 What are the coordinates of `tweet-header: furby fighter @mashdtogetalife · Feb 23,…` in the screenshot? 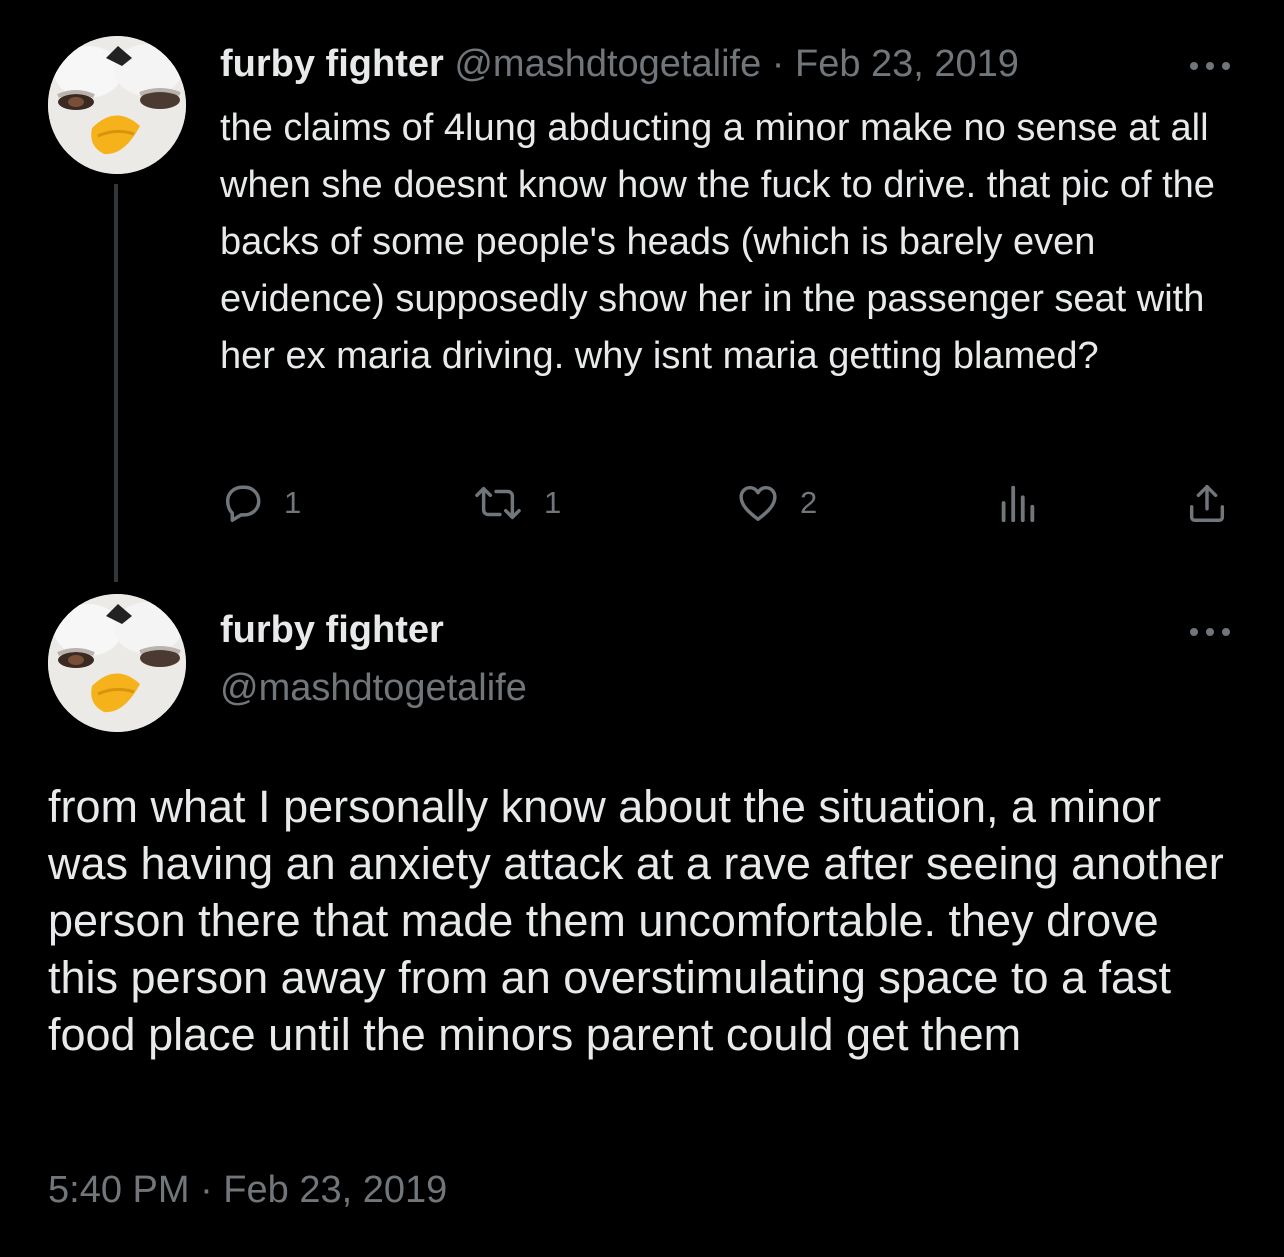 It's located at (672, 64).